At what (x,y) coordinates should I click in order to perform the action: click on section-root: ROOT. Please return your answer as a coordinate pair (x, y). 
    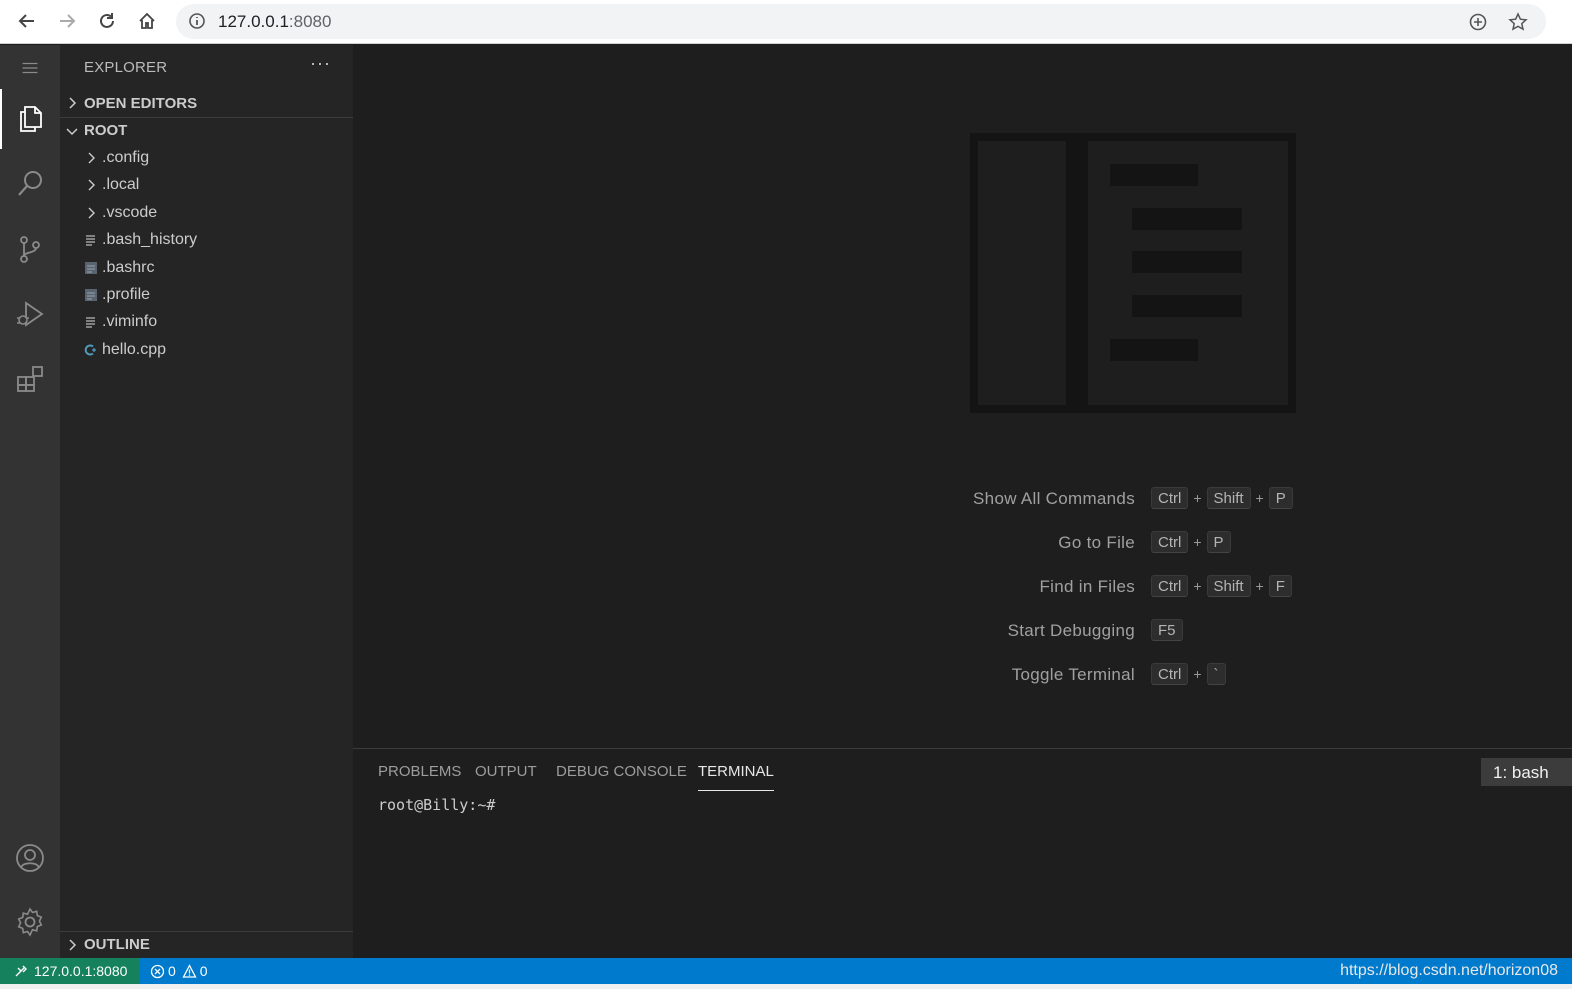
    Looking at the image, I should click on (206, 130).